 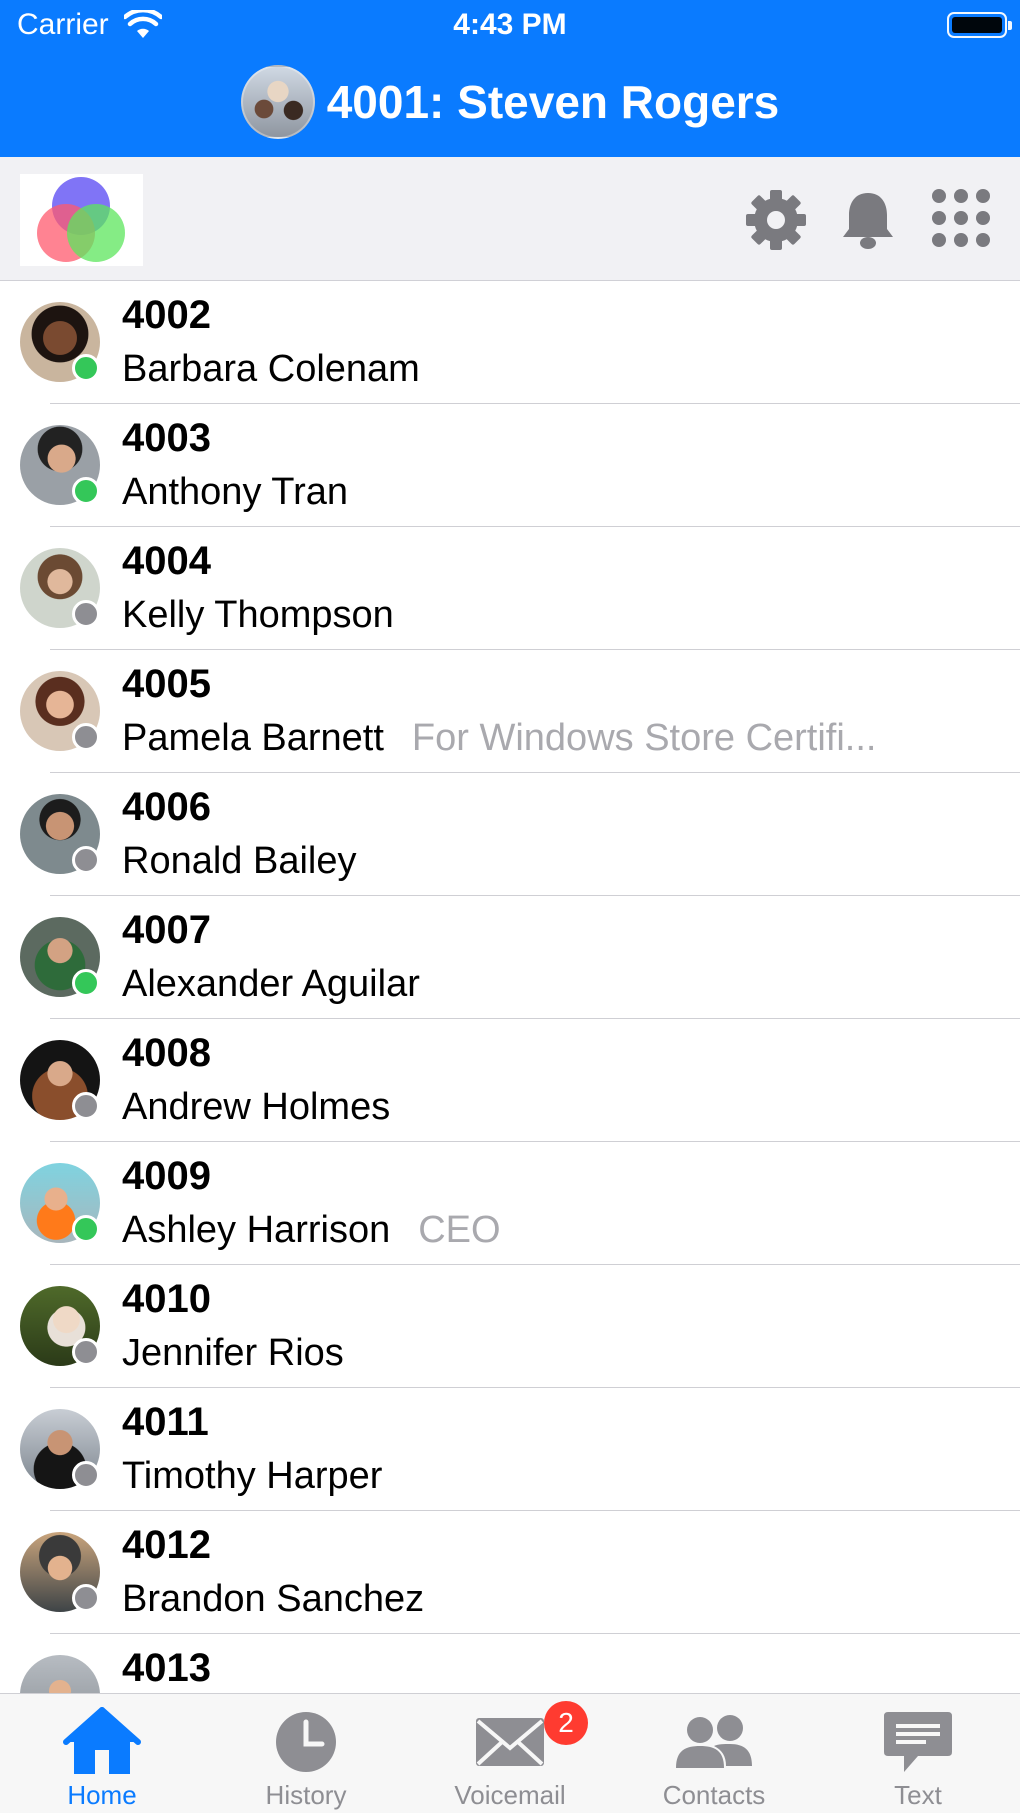 I want to click on contact-name: Anthony Tran, so click(x=235, y=492).